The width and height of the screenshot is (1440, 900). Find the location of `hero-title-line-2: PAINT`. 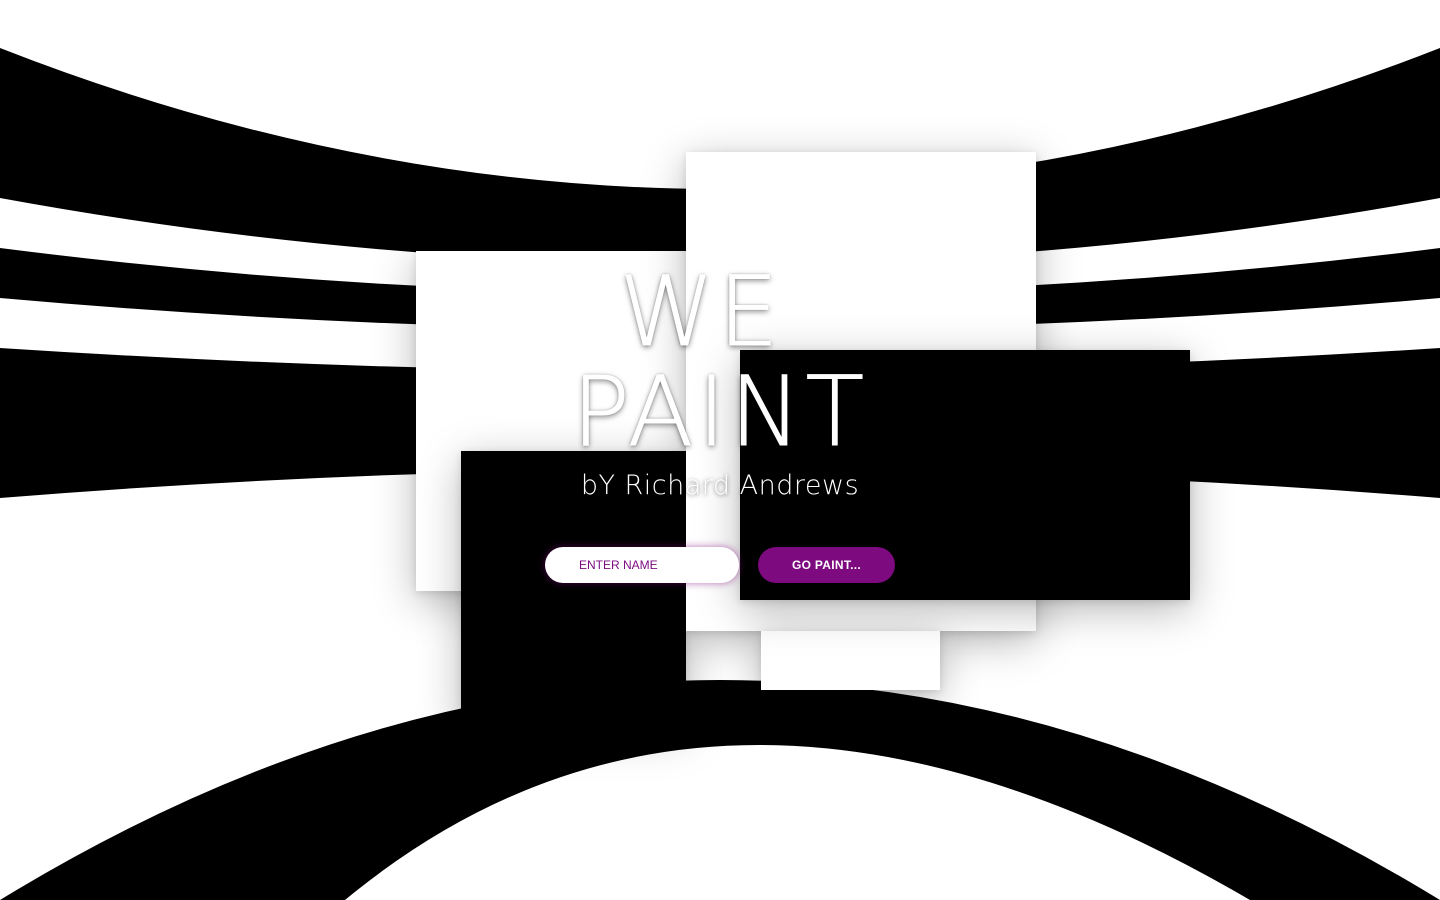

hero-title-line-2: PAINT is located at coordinates (720, 412).